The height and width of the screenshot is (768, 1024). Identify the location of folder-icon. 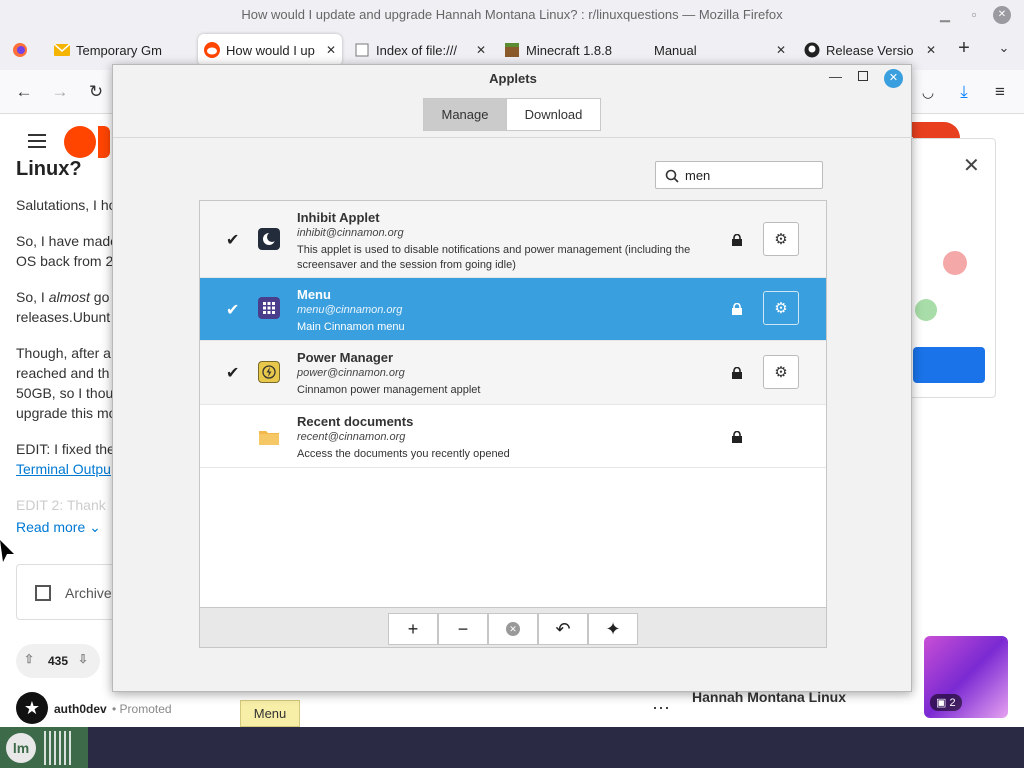
(269, 437).